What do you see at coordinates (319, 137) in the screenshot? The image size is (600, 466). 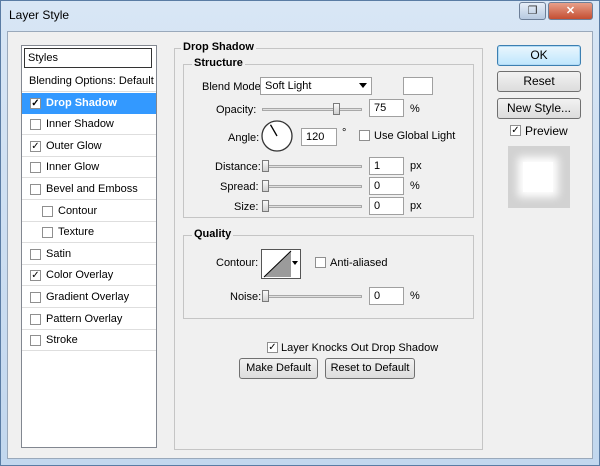 I see `angle-input: 120` at bounding box center [319, 137].